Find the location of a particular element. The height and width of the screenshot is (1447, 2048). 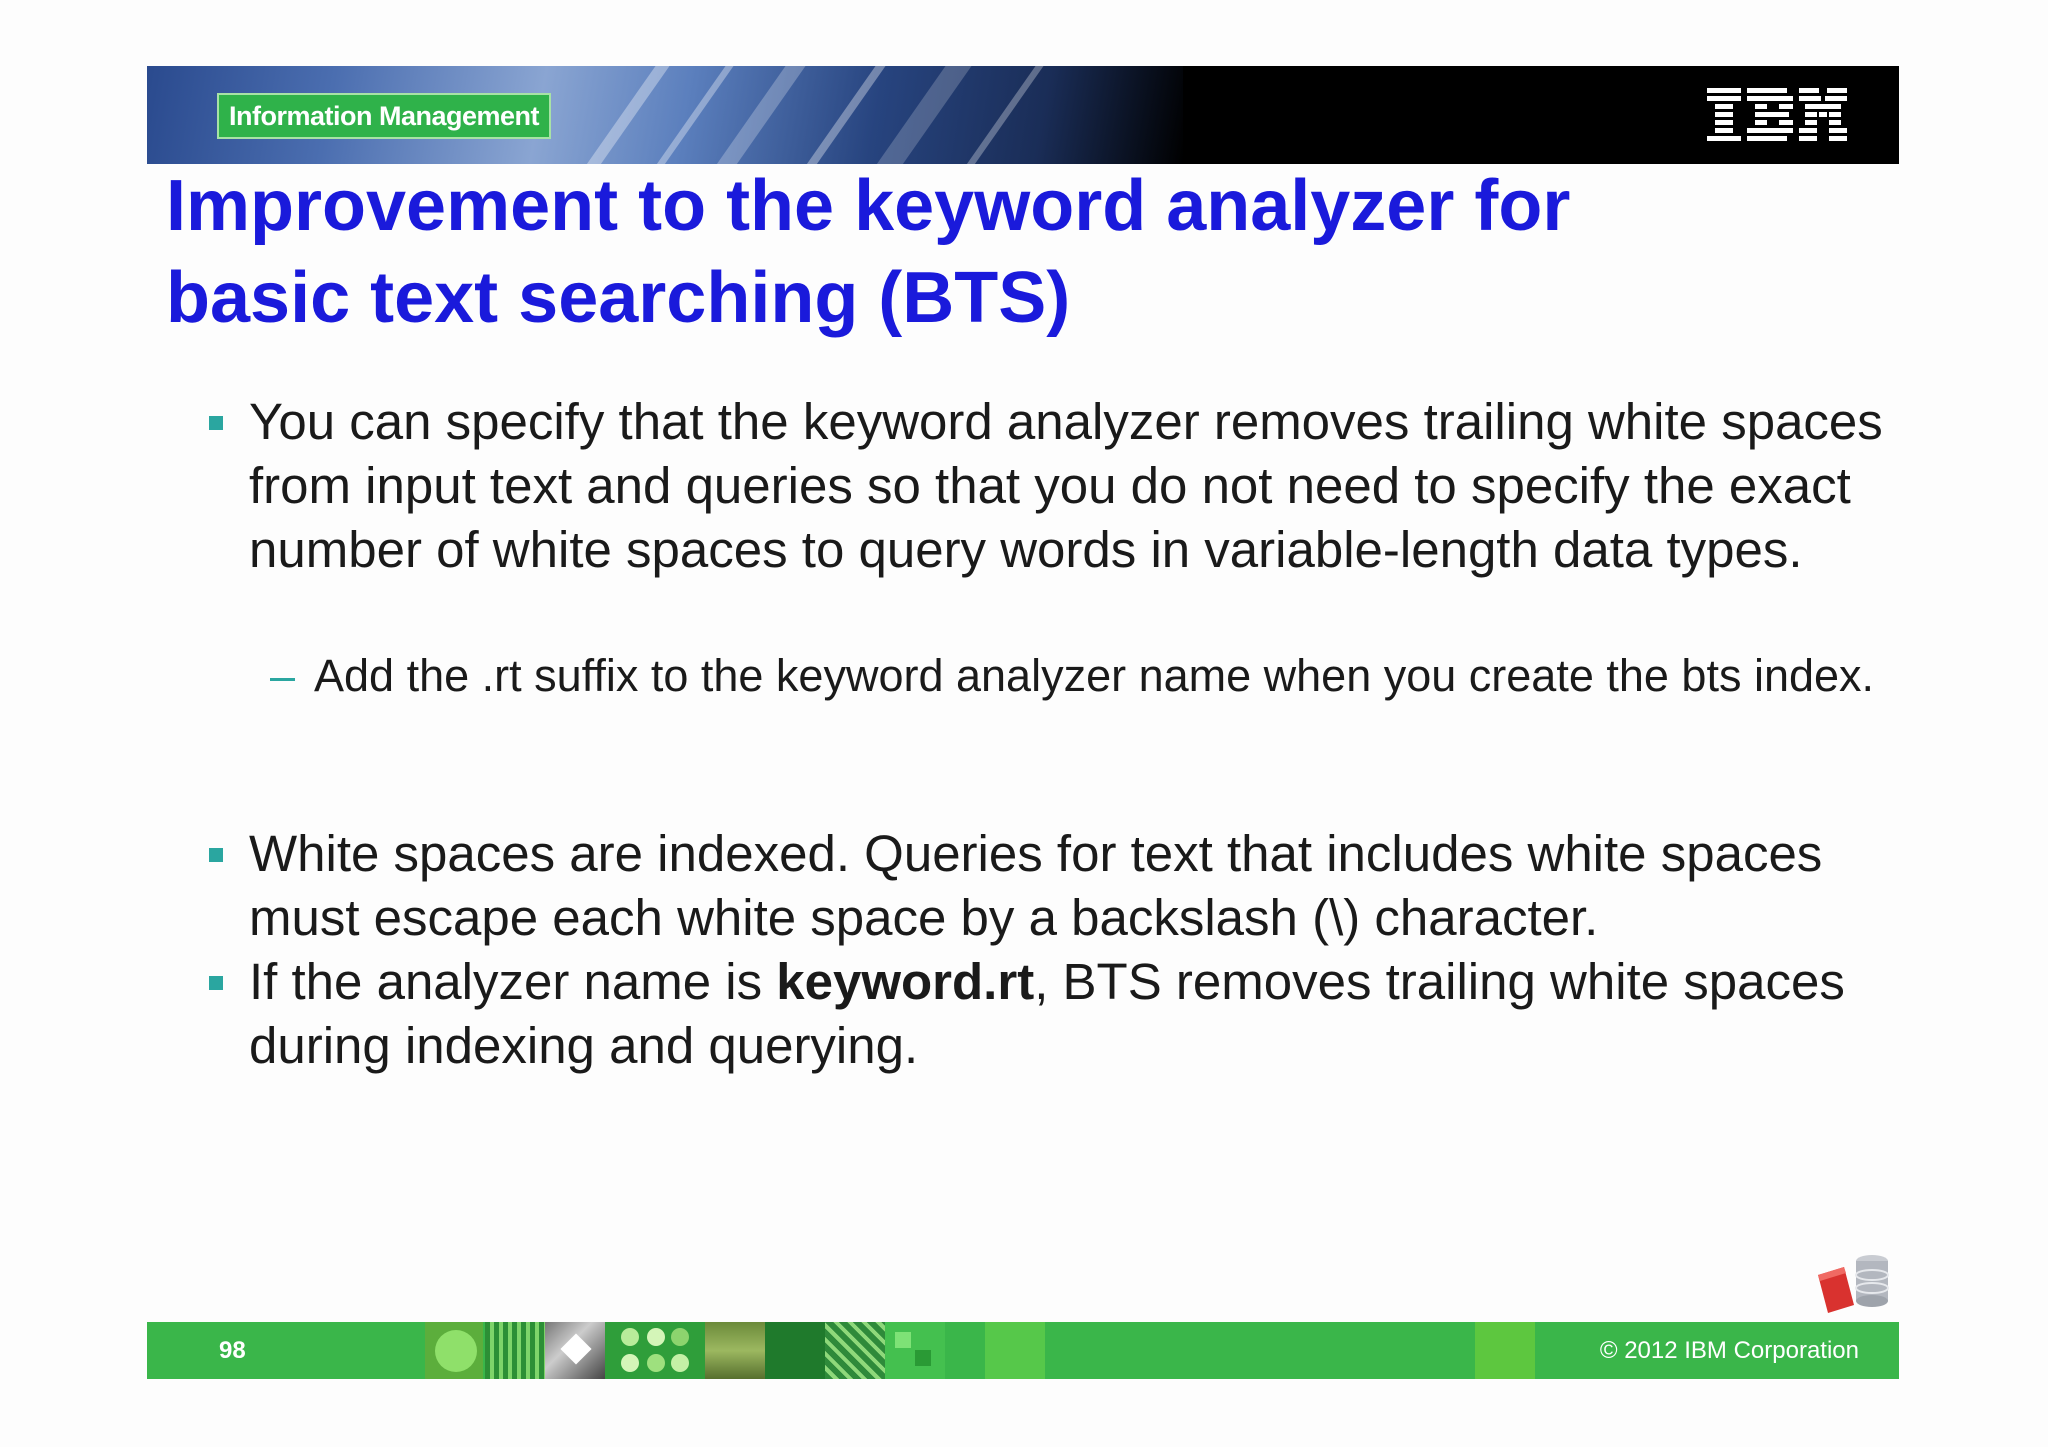

footer-bar: 98 © 2012 IBM Corporation is located at coordinates (1023, 1350).